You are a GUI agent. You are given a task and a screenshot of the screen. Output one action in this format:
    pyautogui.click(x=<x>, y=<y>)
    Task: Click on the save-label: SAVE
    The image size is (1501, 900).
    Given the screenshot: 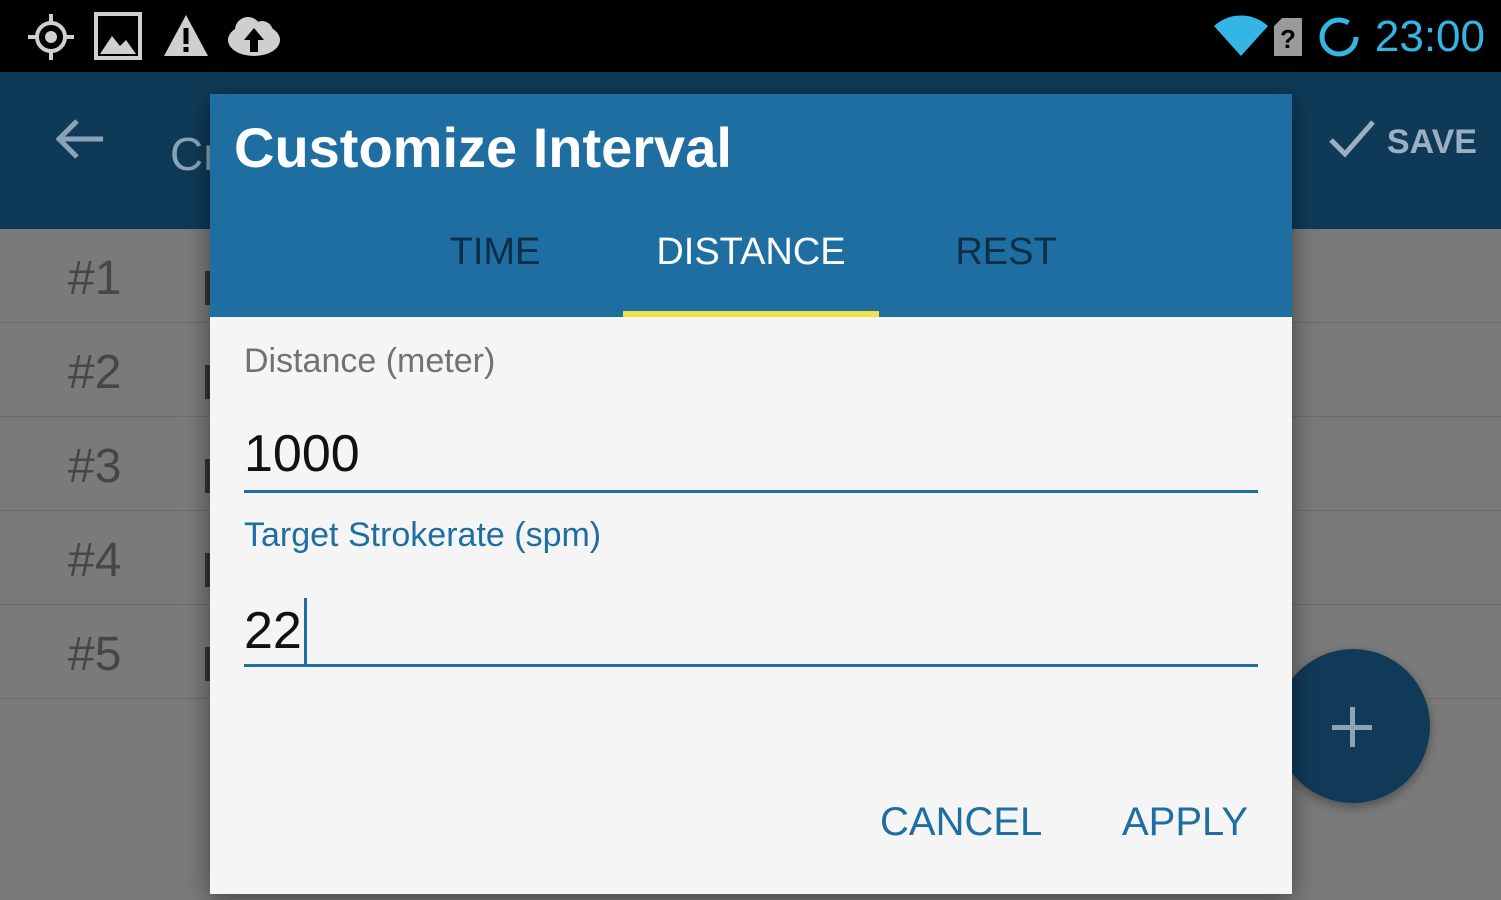 What is the action you would take?
    pyautogui.click(x=1431, y=141)
    